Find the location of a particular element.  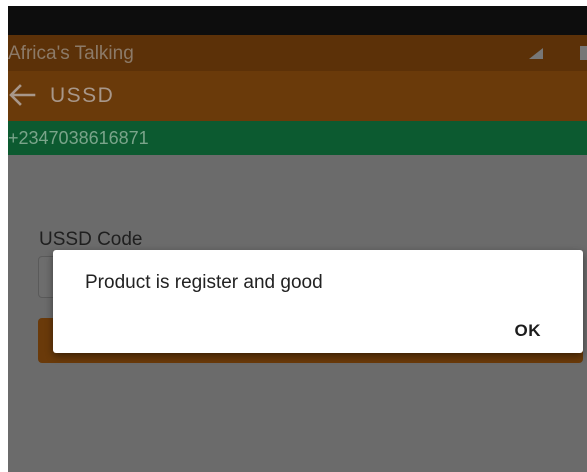

page-title: USSD is located at coordinates (82, 95).